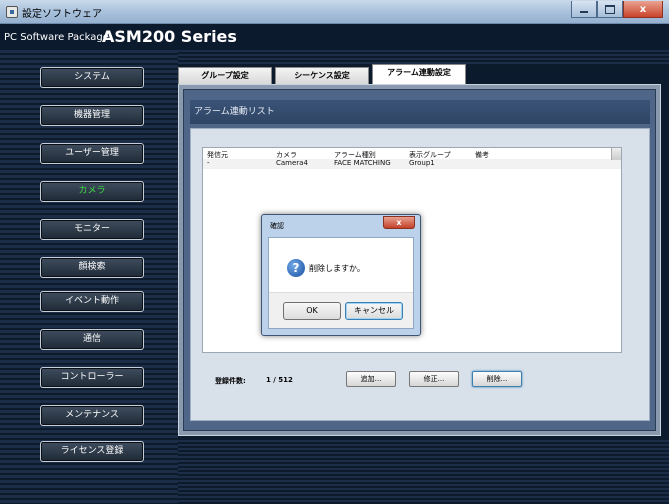 Image resolution: width=669 pixels, height=504 pixels. Describe the element at coordinates (92, 229) in the screenshot. I see `sidebar-item-monitor: モニター` at that location.